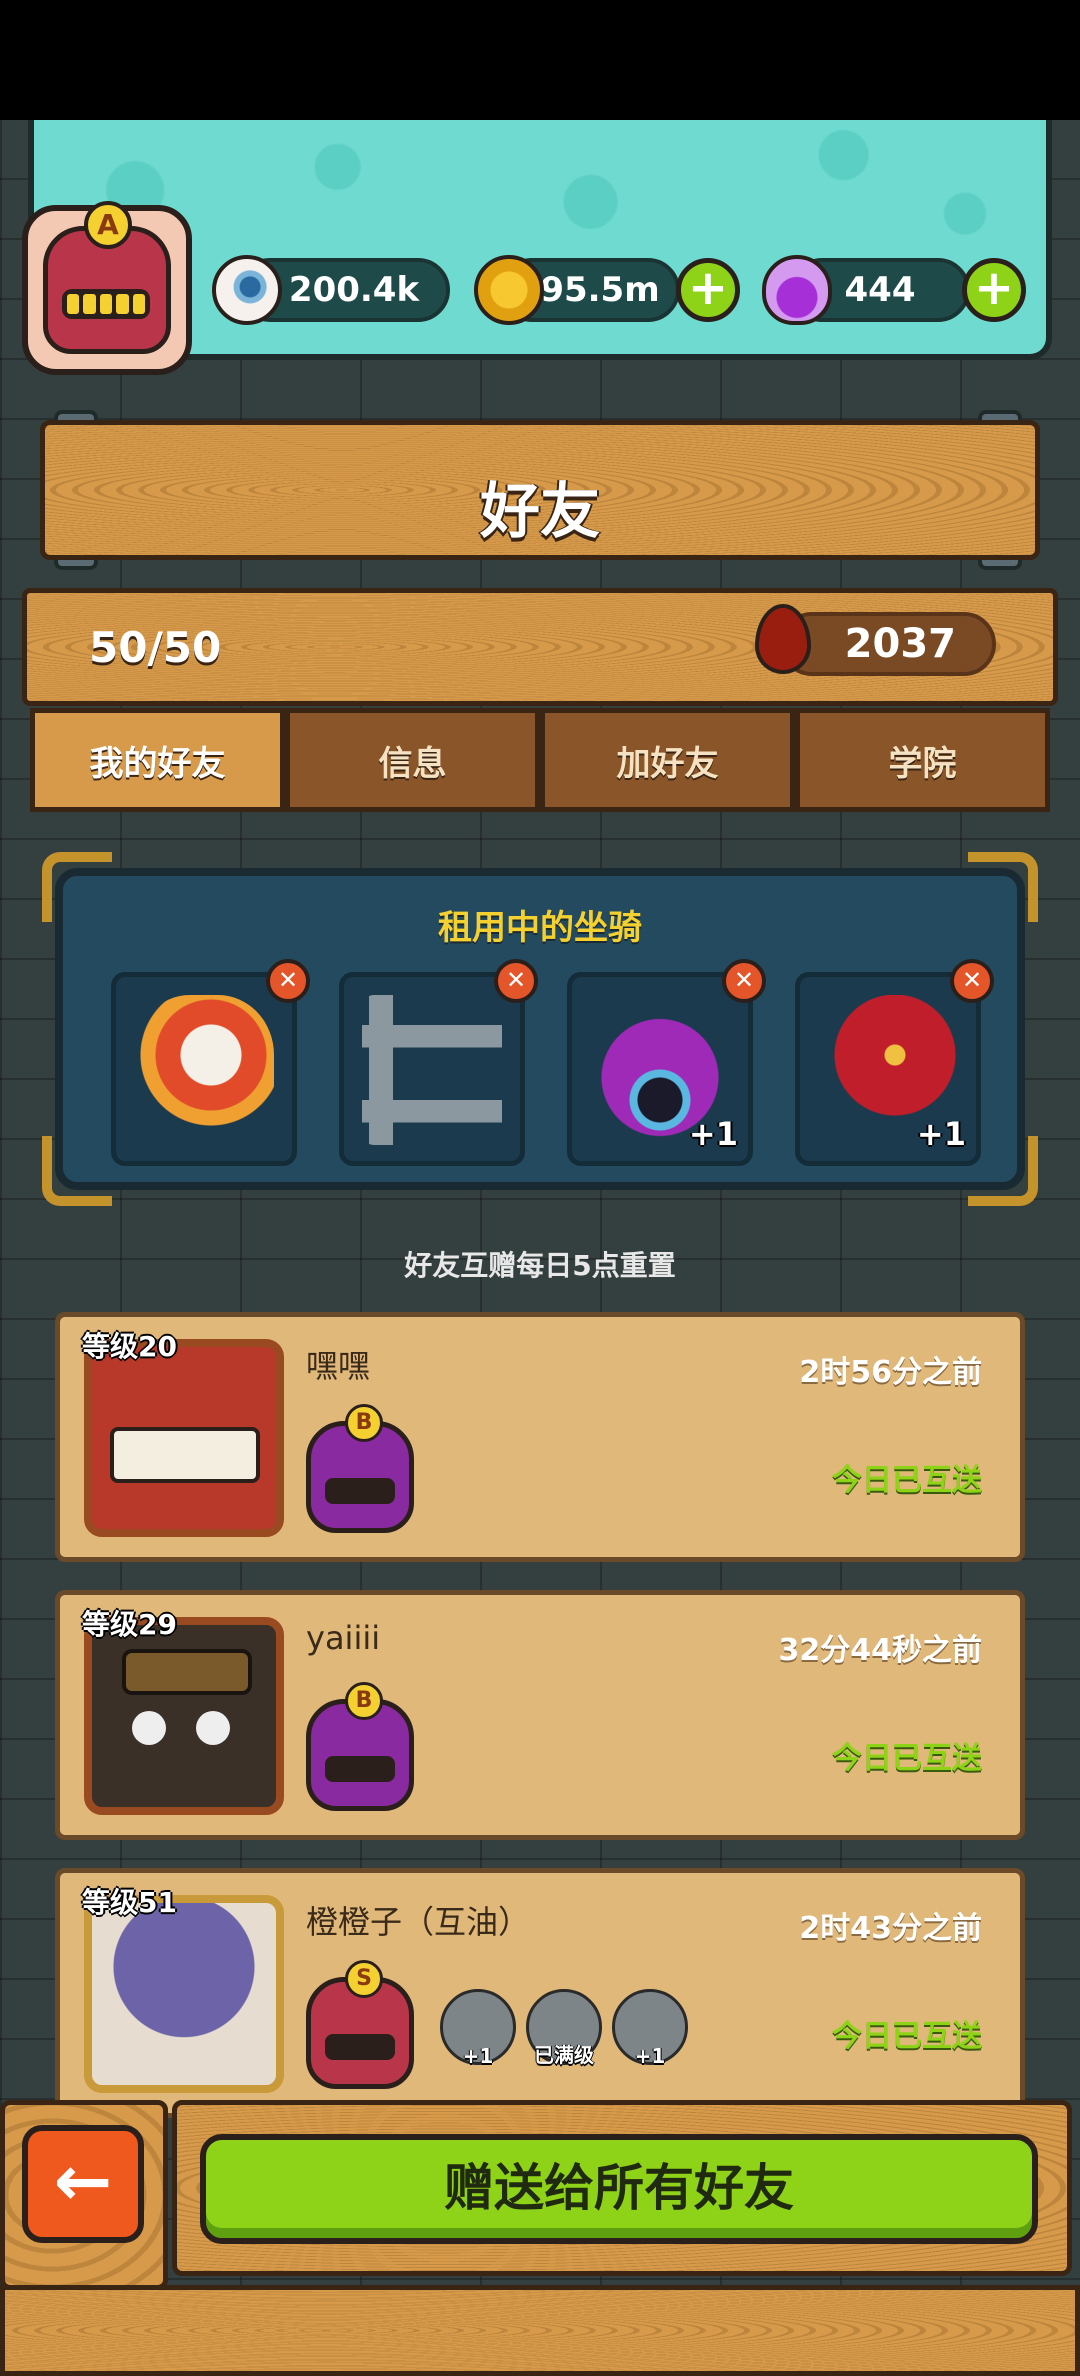  What do you see at coordinates (540, 1265) in the screenshot?
I see `reset-notice: 好友互赠每日5点重置` at bounding box center [540, 1265].